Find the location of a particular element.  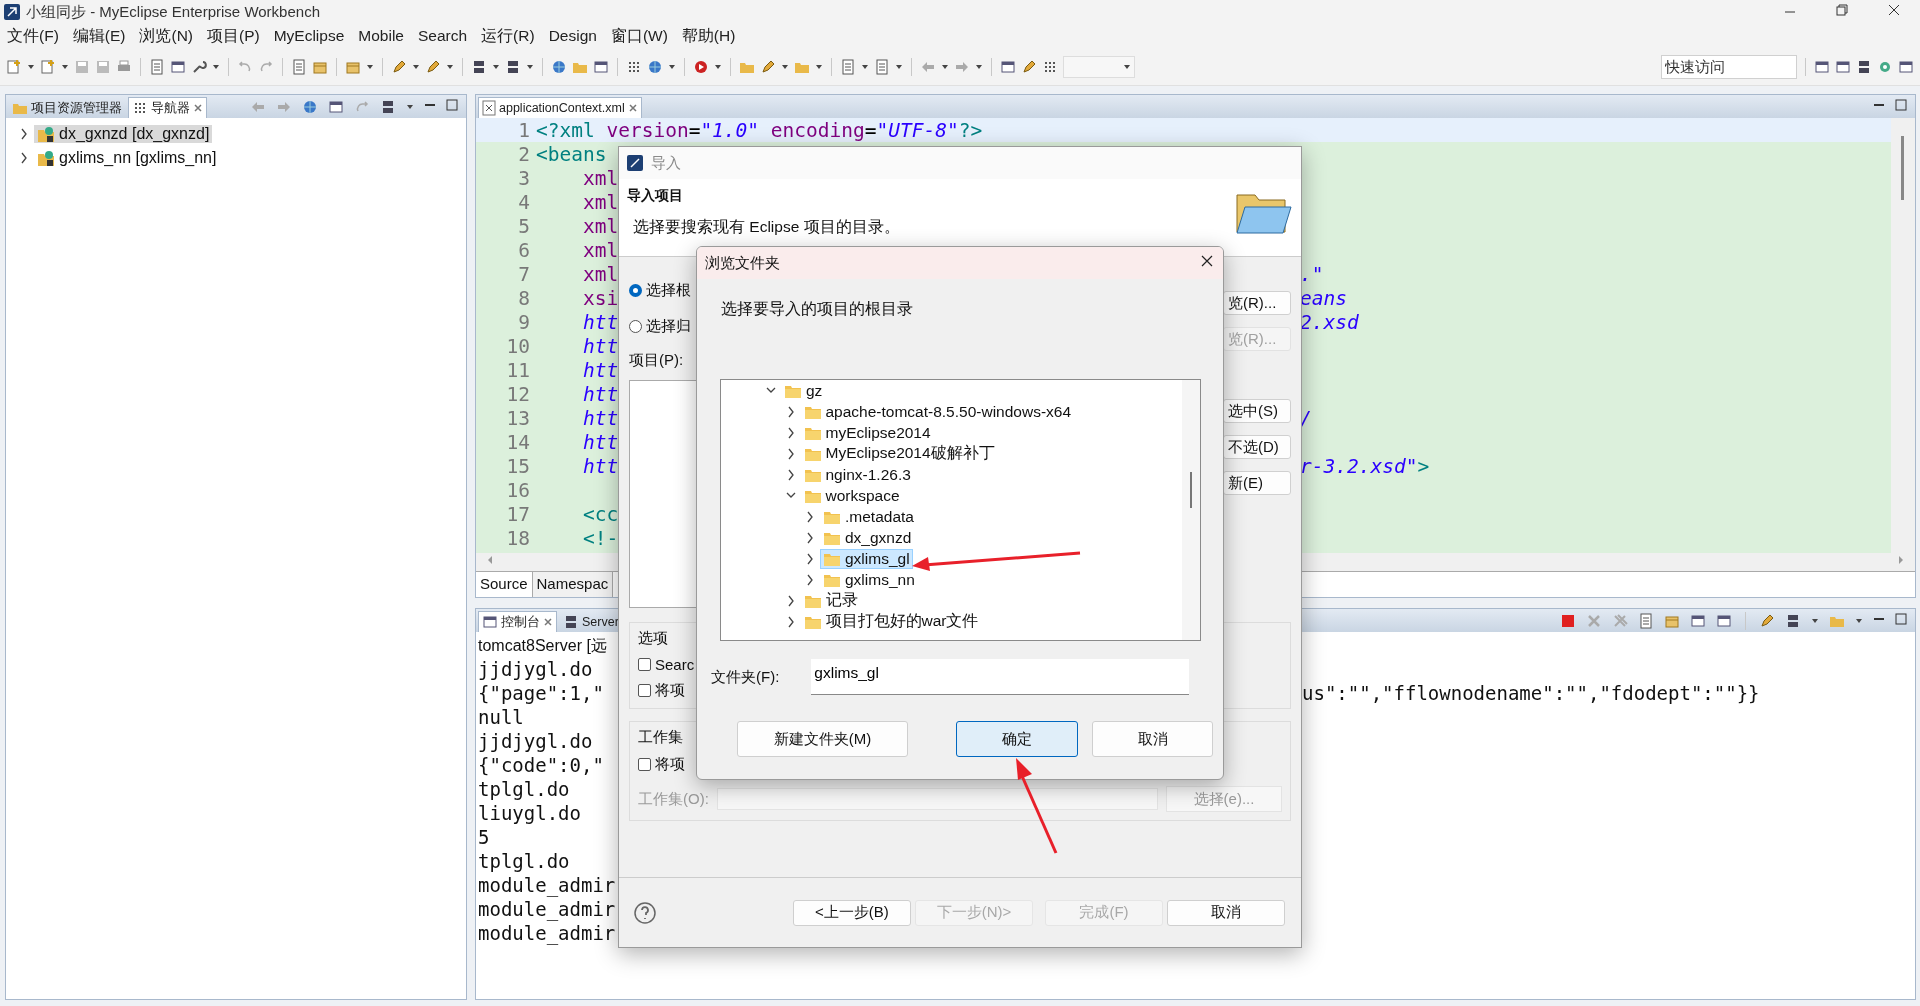

console-line: jjdjygl.do is located at coordinates (535, 742).